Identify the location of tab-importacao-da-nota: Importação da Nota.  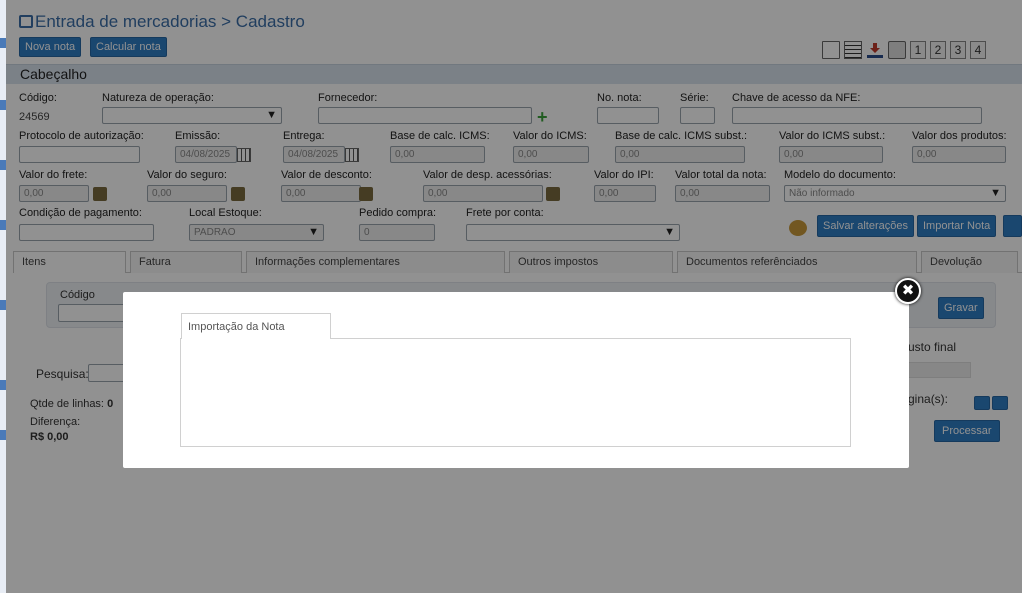
(256, 326).